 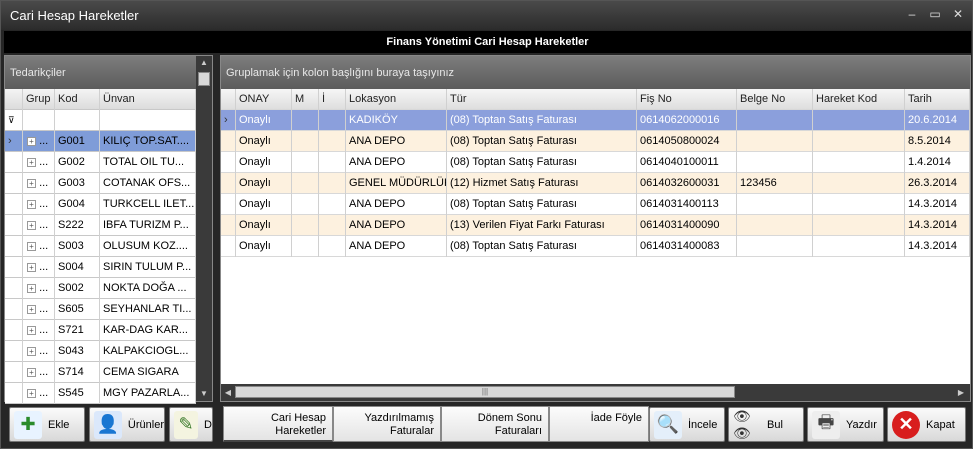 What do you see at coordinates (332, 99) in the screenshot?
I see `column-header: İ` at bounding box center [332, 99].